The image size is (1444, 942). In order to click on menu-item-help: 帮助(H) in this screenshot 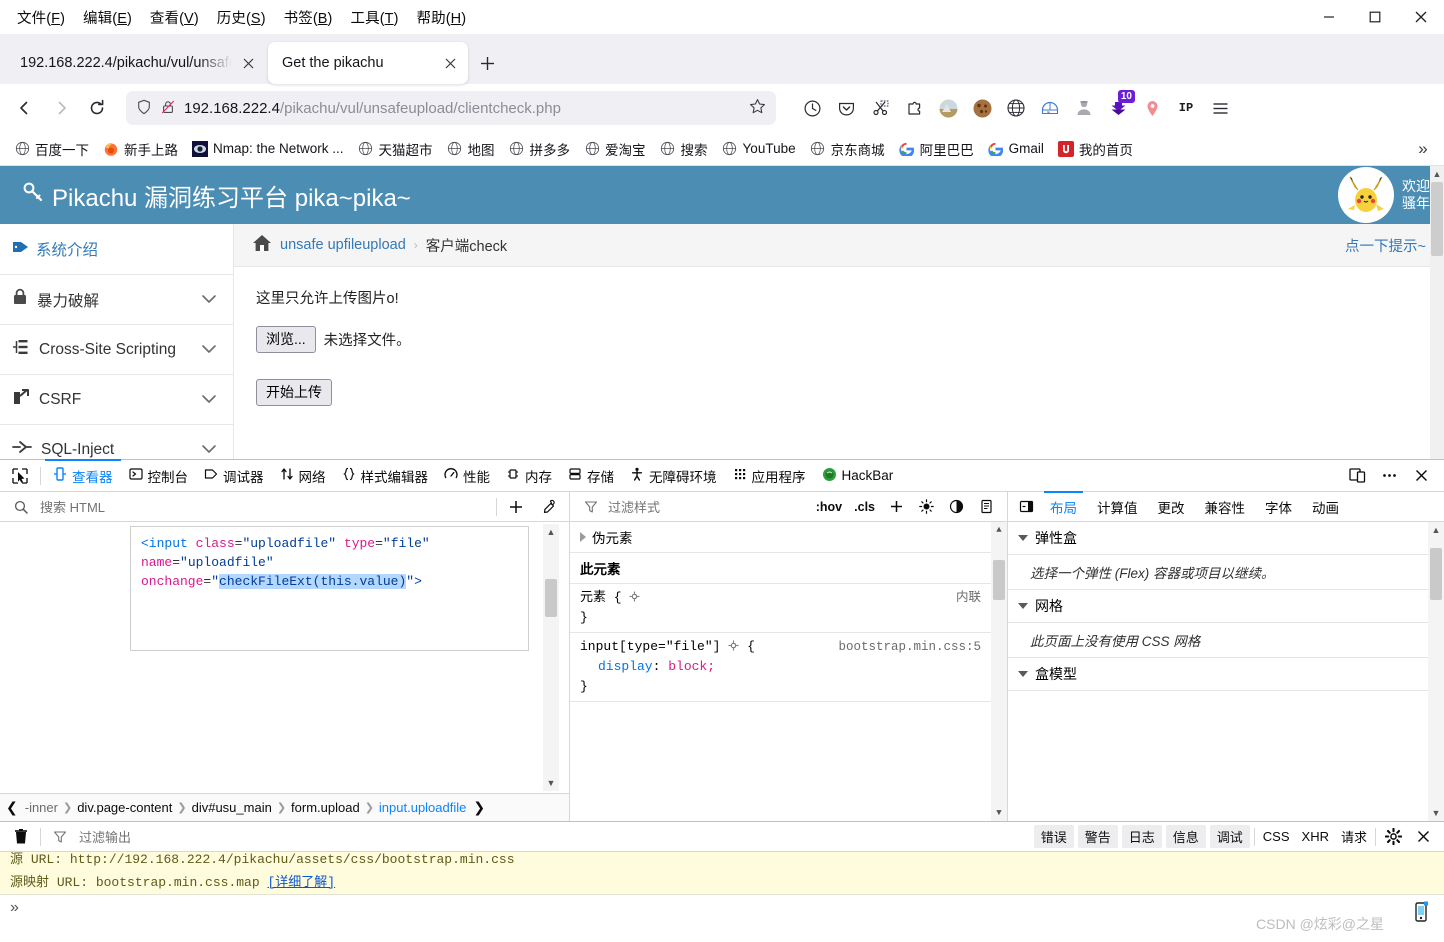, I will do `click(442, 17)`.